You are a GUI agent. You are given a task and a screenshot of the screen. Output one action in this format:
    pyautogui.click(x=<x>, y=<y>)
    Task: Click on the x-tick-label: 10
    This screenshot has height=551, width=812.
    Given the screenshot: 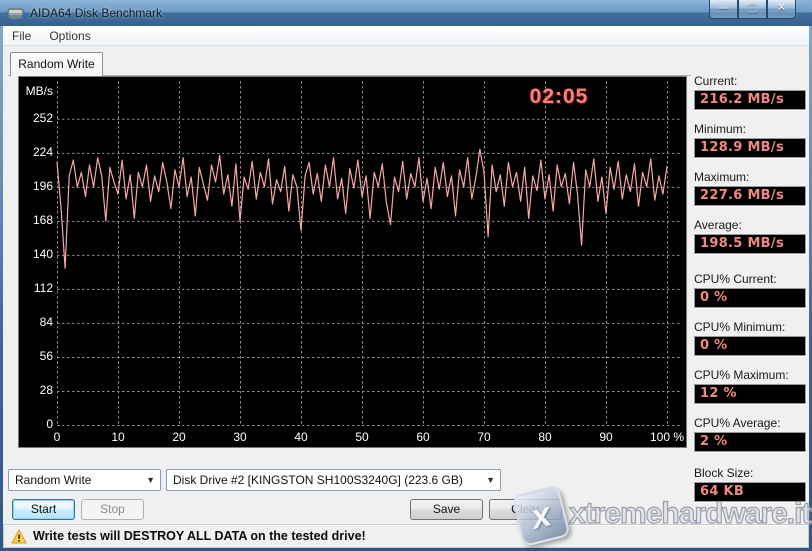 What is the action you would take?
    pyautogui.click(x=118, y=437)
    